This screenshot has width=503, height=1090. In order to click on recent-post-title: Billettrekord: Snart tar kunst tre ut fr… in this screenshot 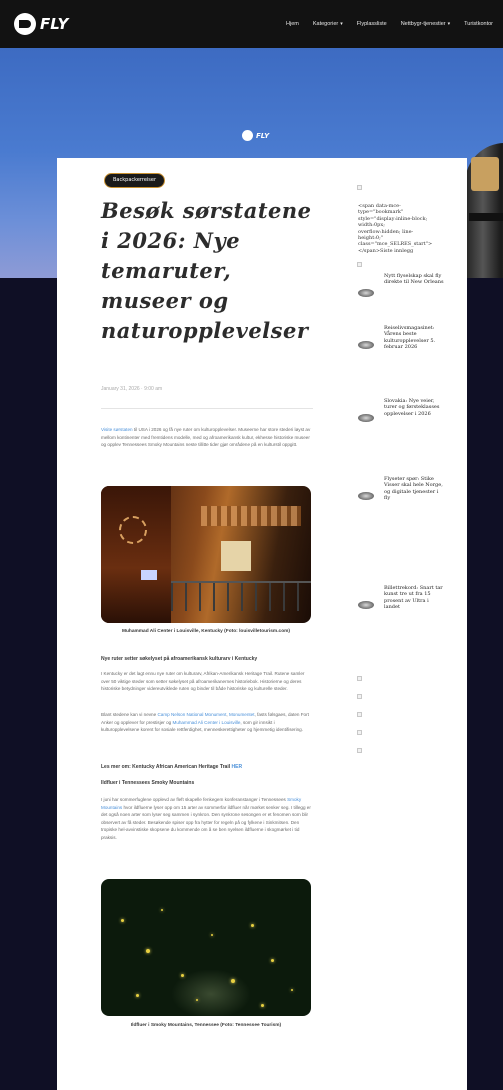, I will do `click(414, 598)`.